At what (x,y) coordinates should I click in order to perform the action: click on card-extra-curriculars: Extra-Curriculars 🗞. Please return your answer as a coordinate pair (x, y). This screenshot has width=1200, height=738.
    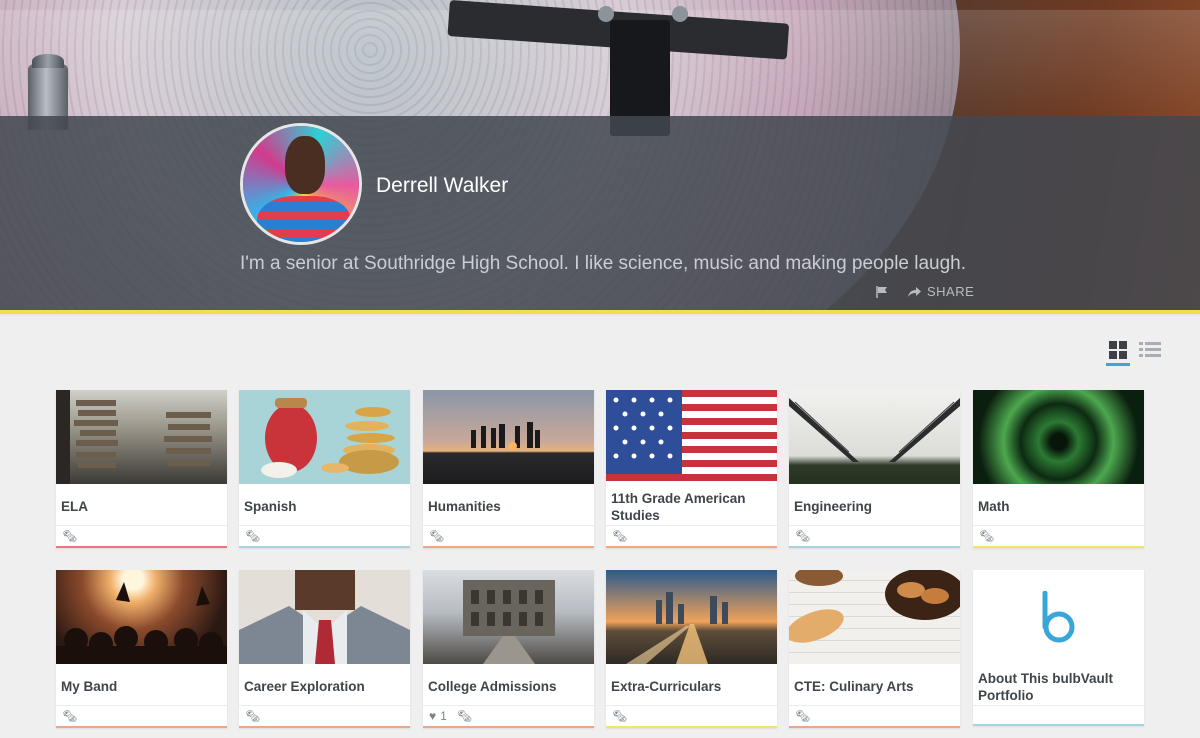
    Looking at the image, I should click on (691, 649).